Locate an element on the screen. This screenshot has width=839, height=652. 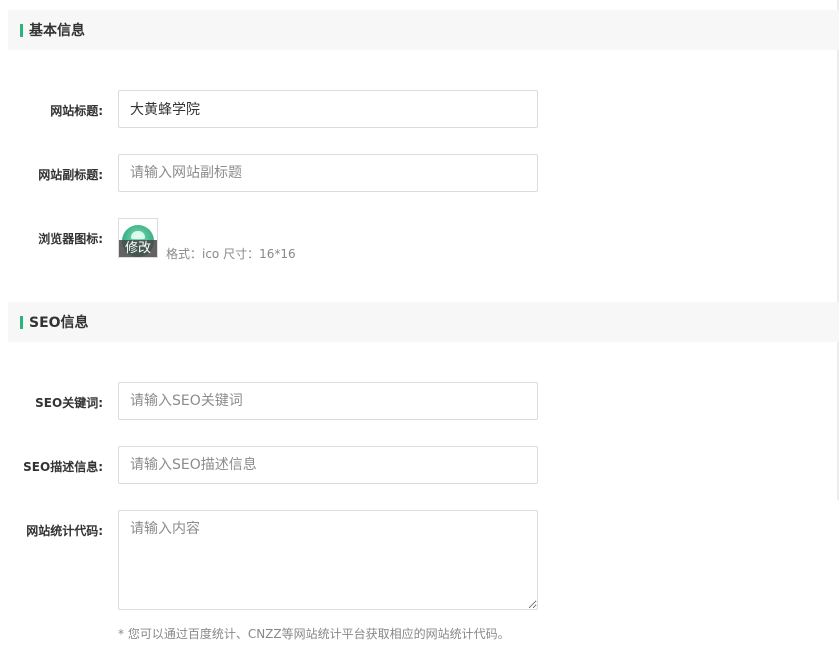
basic-info-section-title: 基本信息 is located at coordinates (57, 31).